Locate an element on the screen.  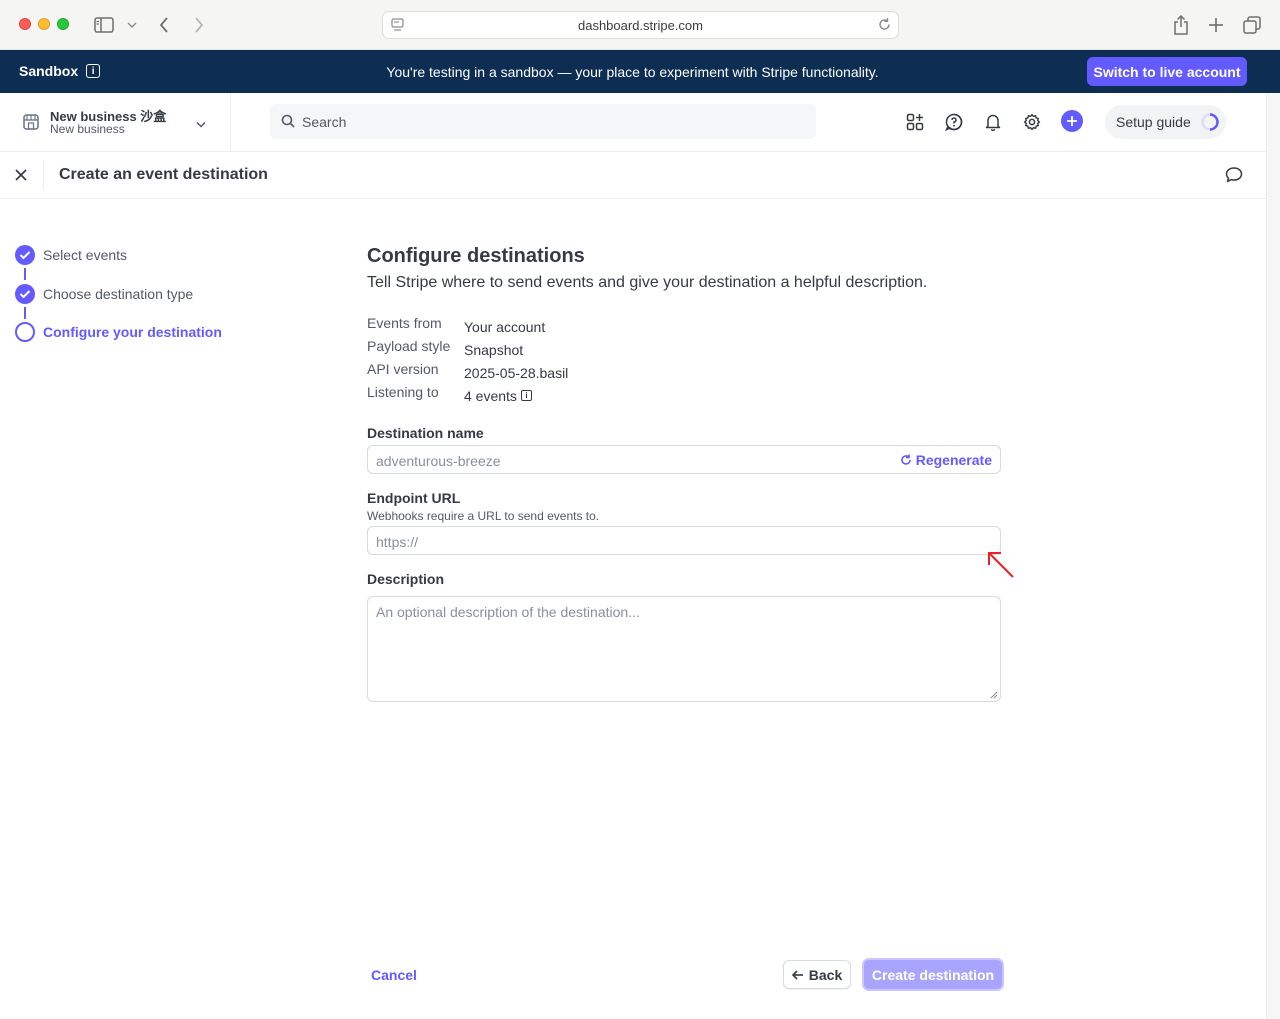
account-switcher: New business 沙盒 New business is located at coordinates (115, 122).